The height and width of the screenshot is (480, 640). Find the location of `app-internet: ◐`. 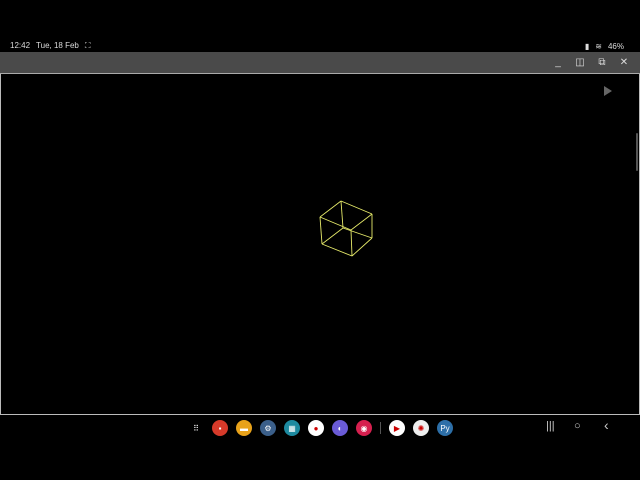

app-internet: ◐ is located at coordinates (340, 428).